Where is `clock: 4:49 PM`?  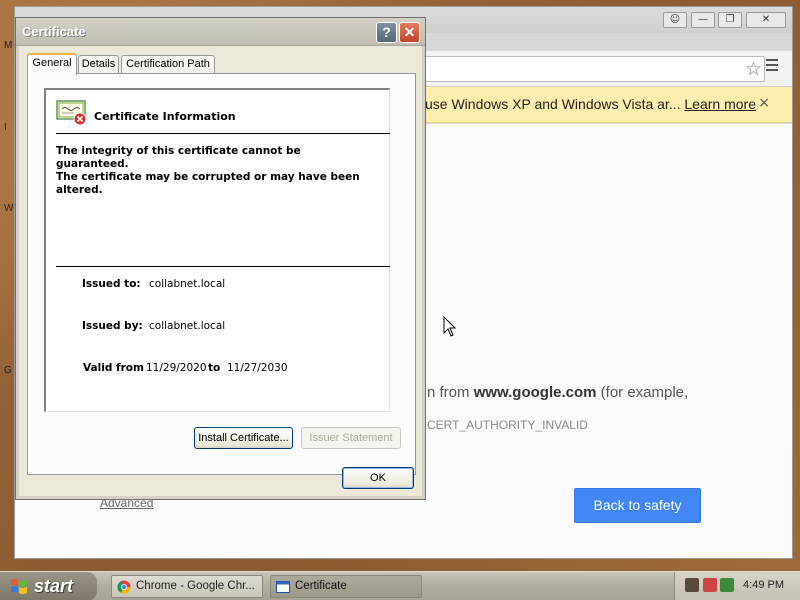 clock: 4:49 PM is located at coordinates (763, 585).